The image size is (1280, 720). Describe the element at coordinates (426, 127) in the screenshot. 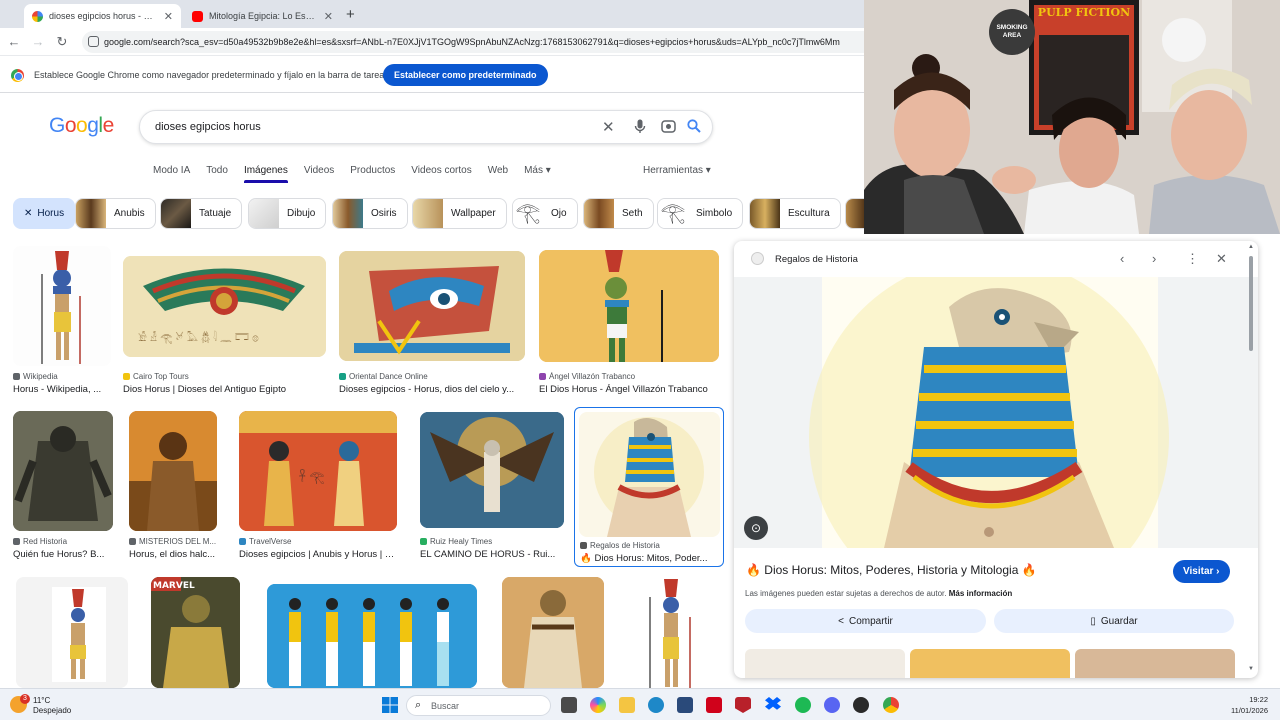

I see `search-box: dioses egipcios horus ✕` at that location.